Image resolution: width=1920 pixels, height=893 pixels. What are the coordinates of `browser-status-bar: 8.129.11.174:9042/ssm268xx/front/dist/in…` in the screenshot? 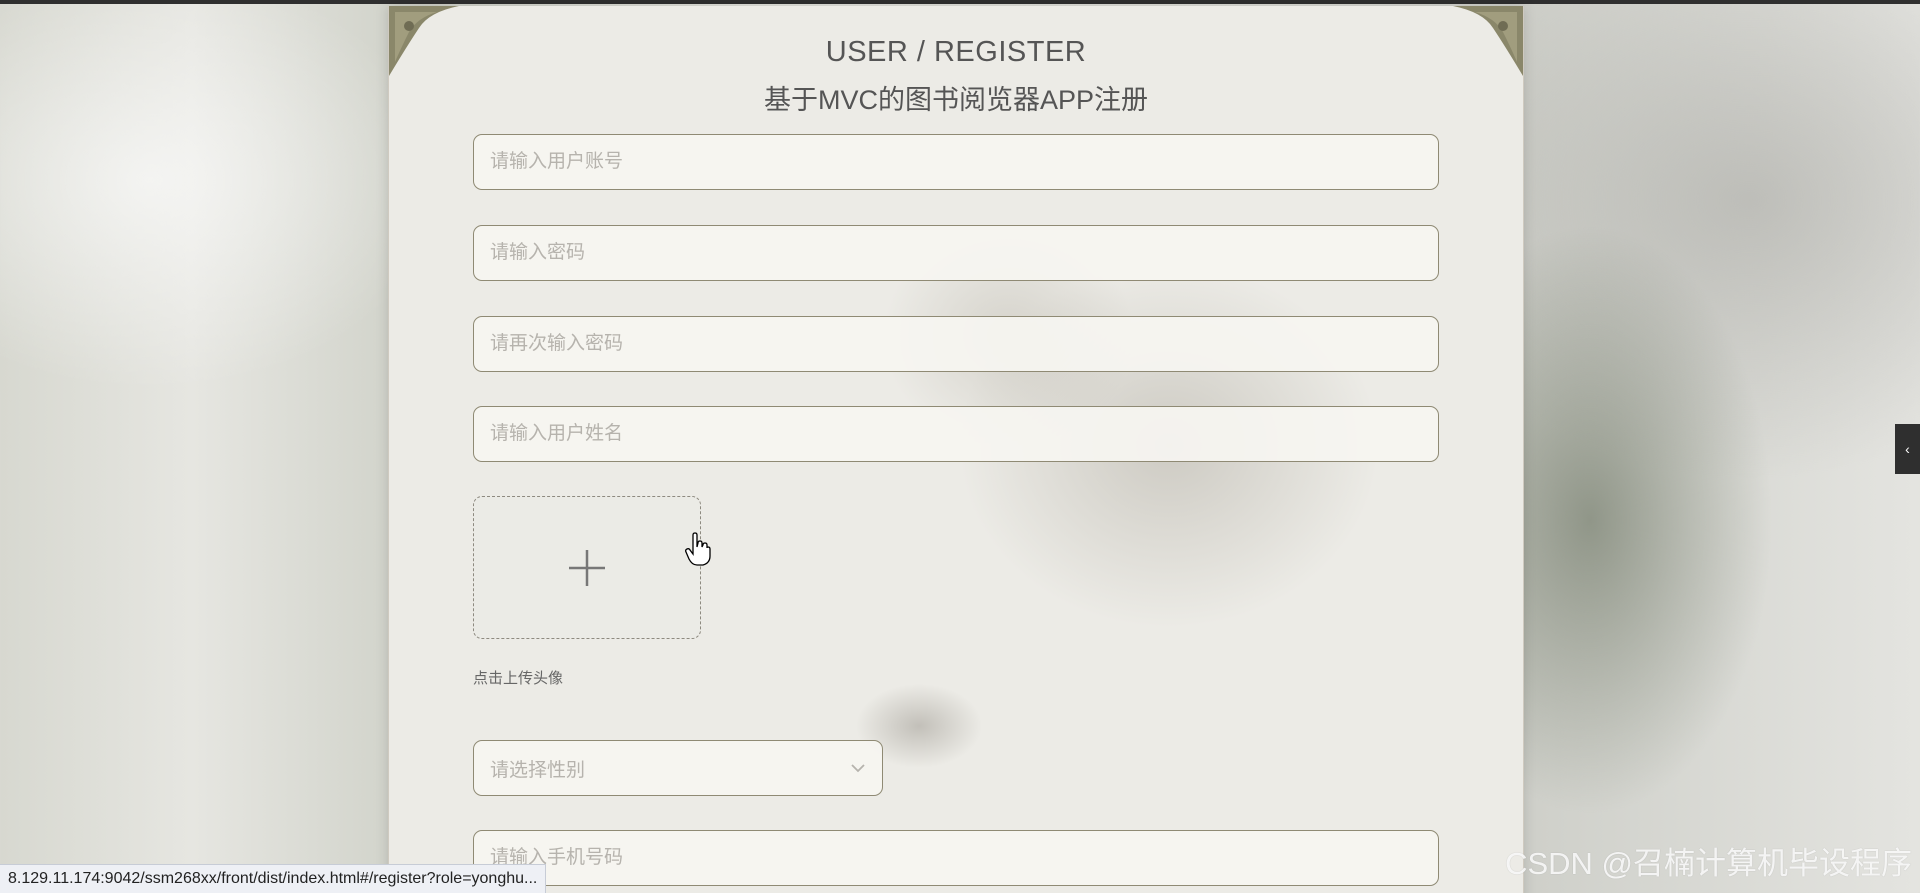 It's located at (273, 878).